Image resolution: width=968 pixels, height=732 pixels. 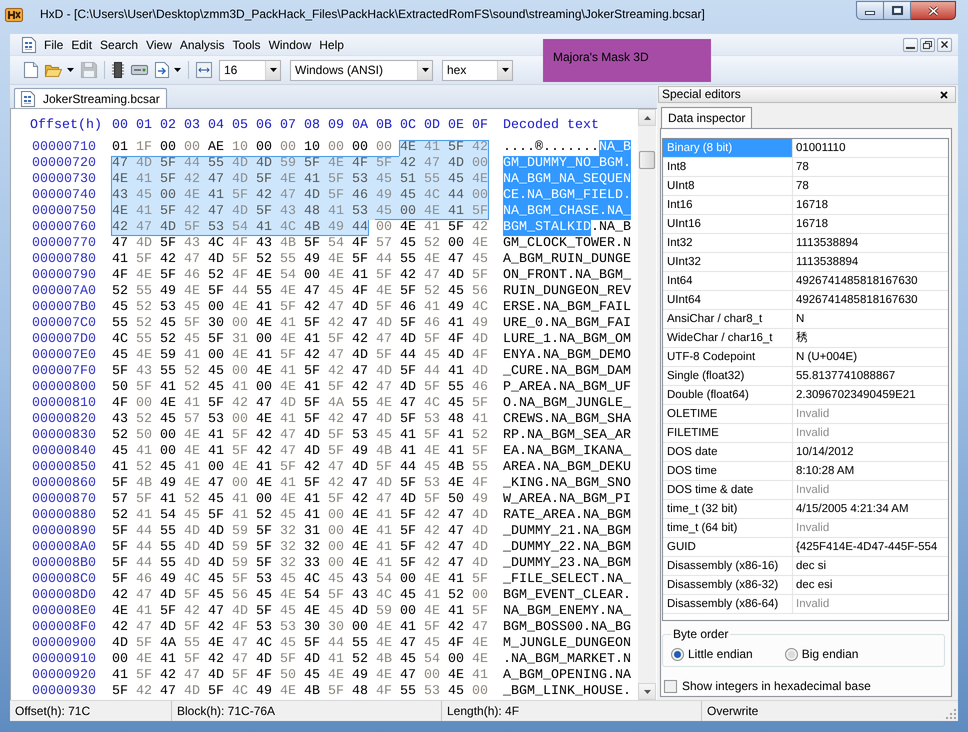 I want to click on row-offset: 00000890, so click(x=64, y=532).